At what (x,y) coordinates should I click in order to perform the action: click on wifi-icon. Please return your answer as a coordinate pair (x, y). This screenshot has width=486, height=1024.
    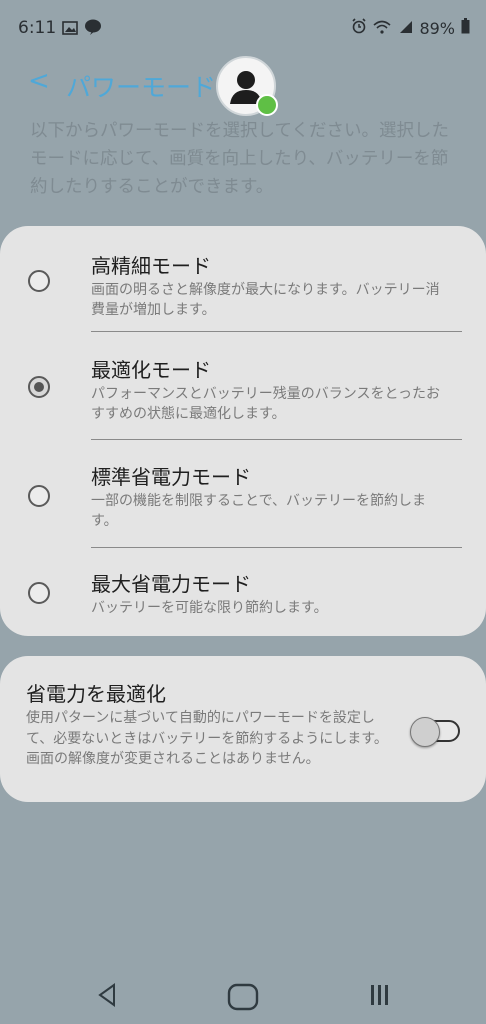
    Looking at the image, I should click on (382, 28).